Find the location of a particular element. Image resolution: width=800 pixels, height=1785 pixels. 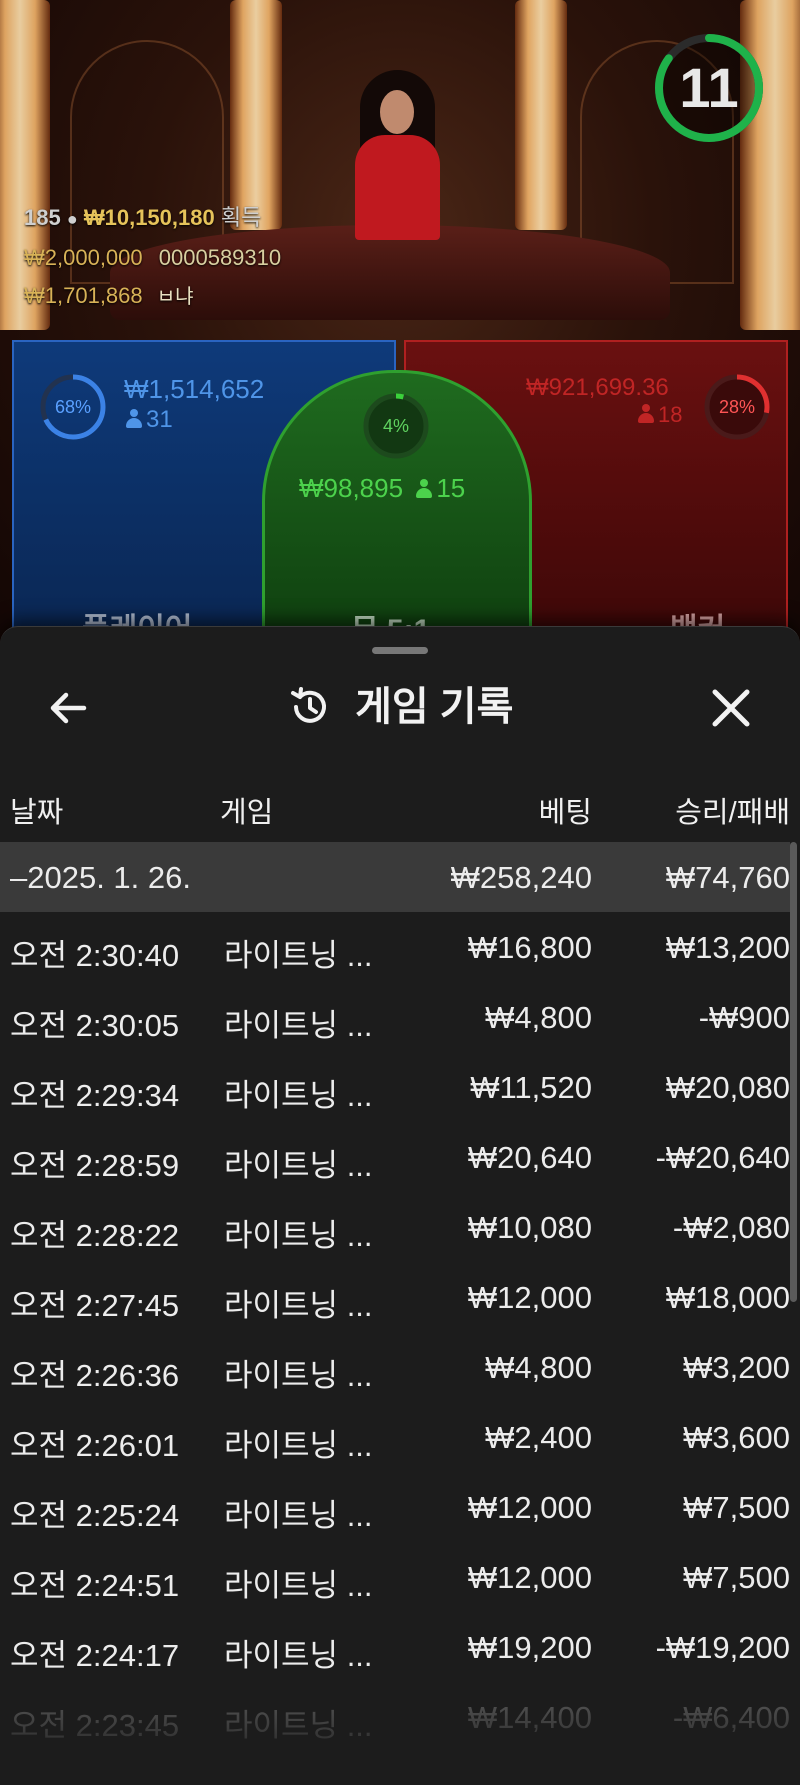

row-bet: ₩2,400 is located at coordinates (538, 1437).